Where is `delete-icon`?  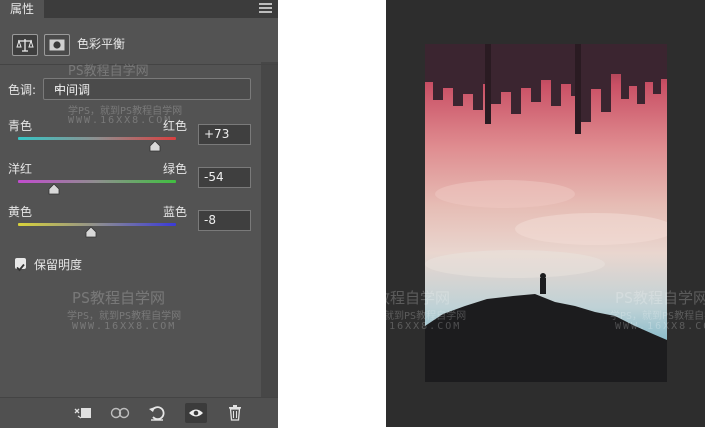
delete-icon is located at coordinates (235, 413).